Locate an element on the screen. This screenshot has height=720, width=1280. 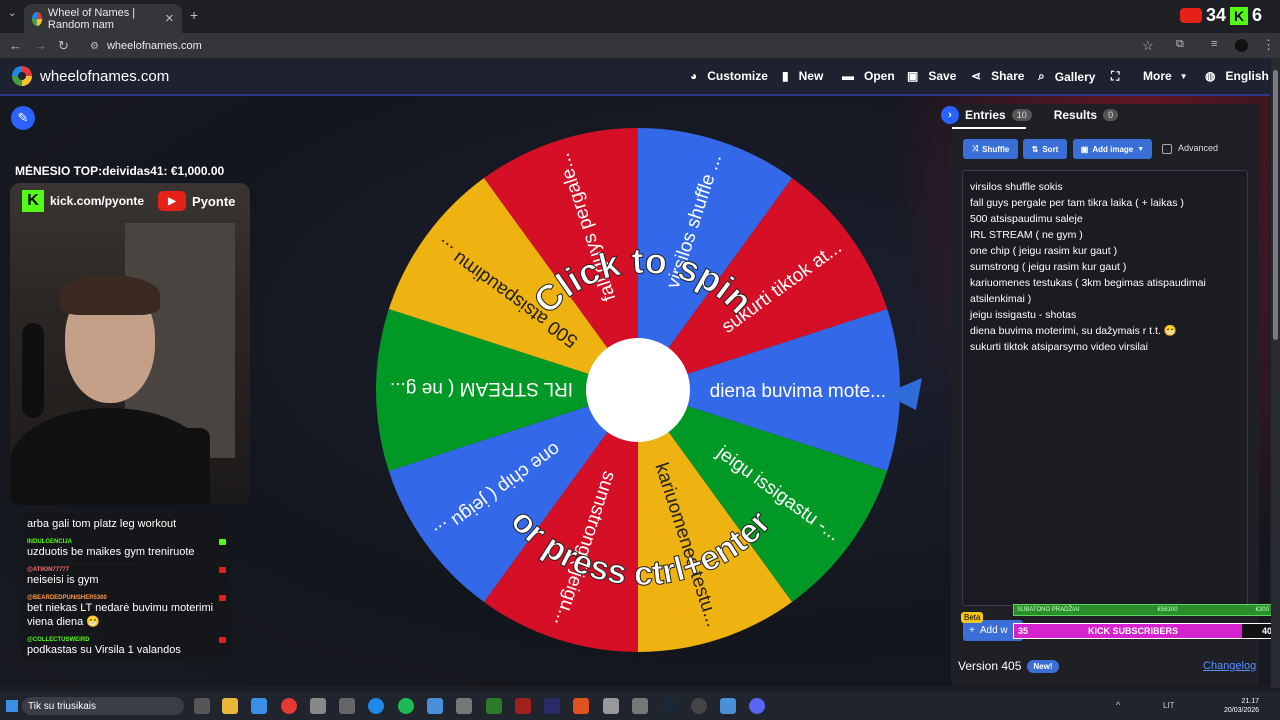
browser-tab: Wheel of Names | Random nam ✕ is located at coordinates (103, 18).